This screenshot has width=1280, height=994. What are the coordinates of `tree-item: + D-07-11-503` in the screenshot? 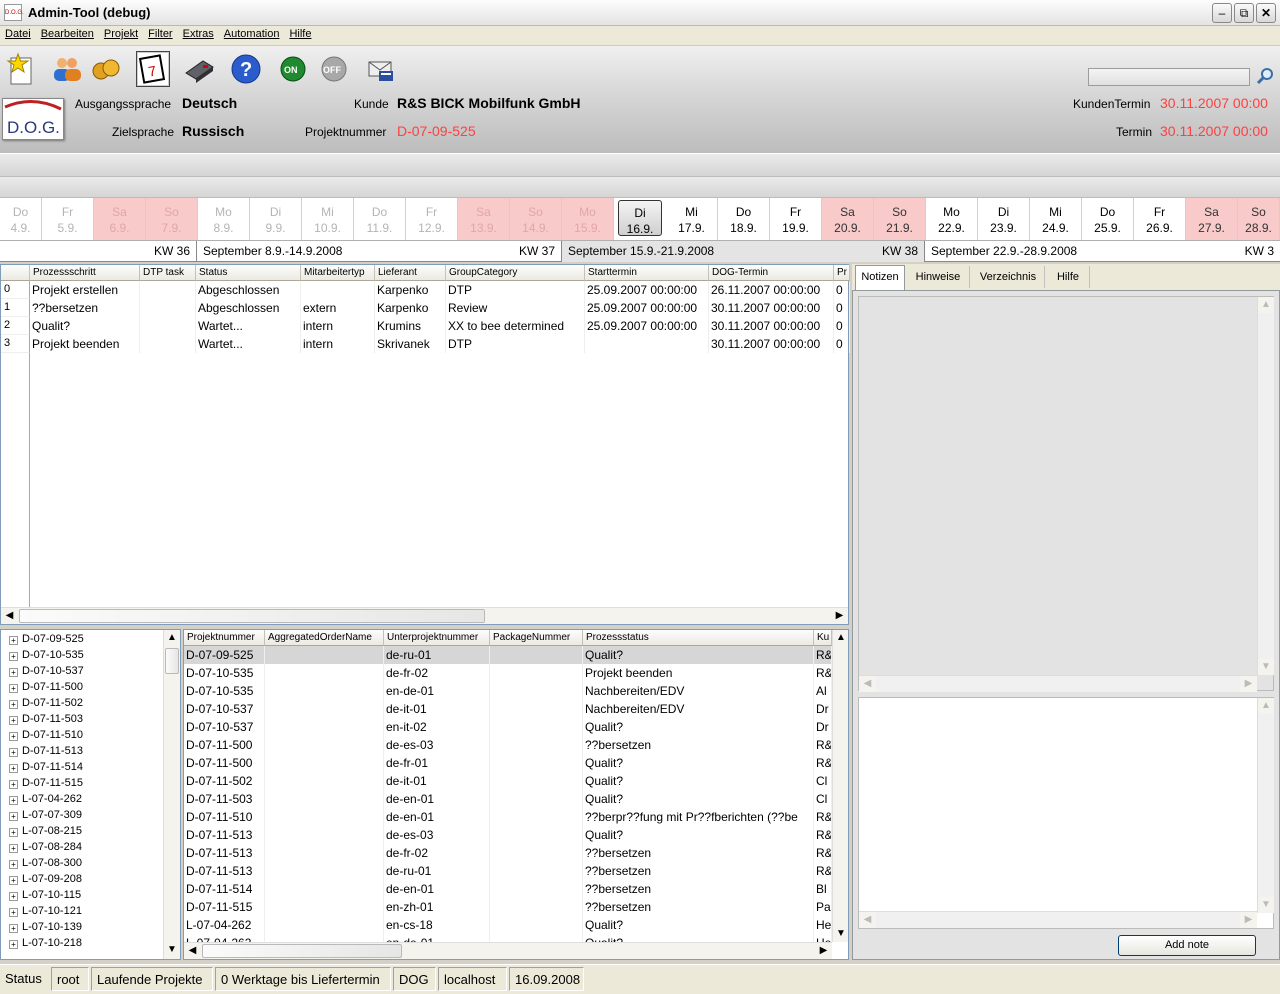 It's located at (46, 719).